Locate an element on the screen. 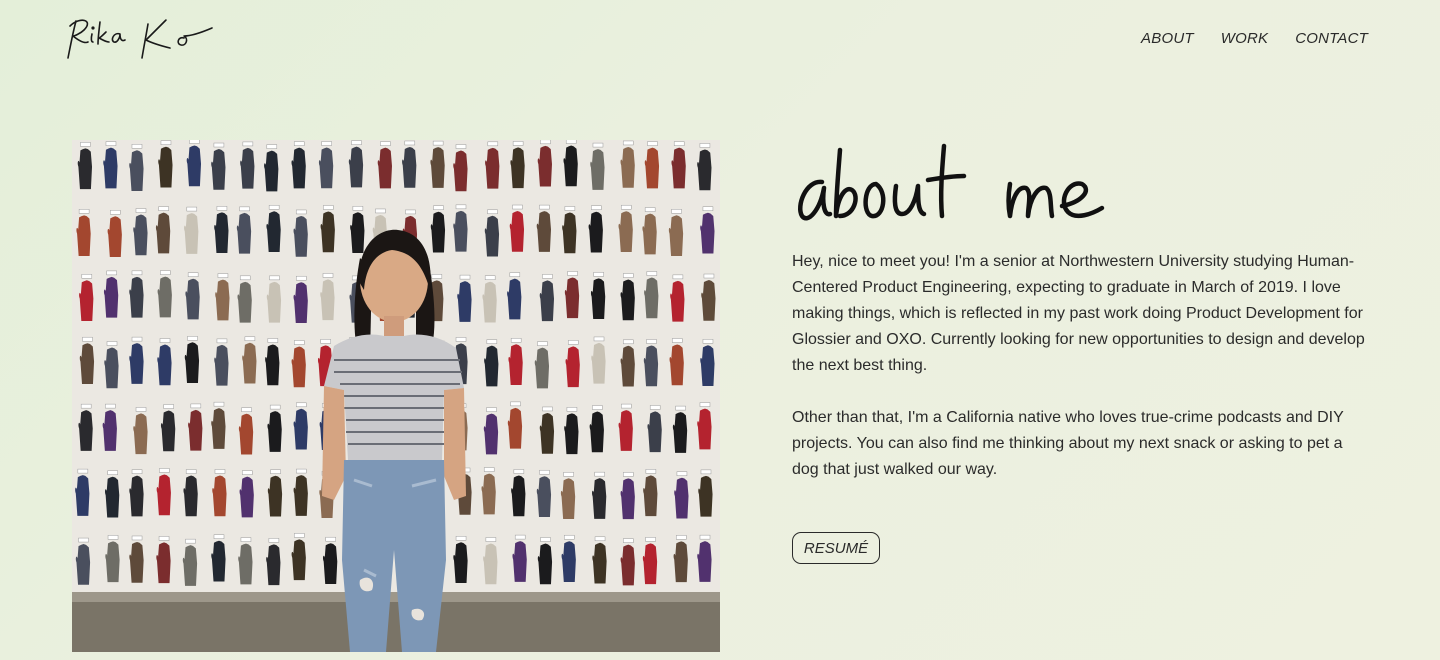 This screenshot has width=1440, height=660. signature-image is located at coordinates (140, 39).